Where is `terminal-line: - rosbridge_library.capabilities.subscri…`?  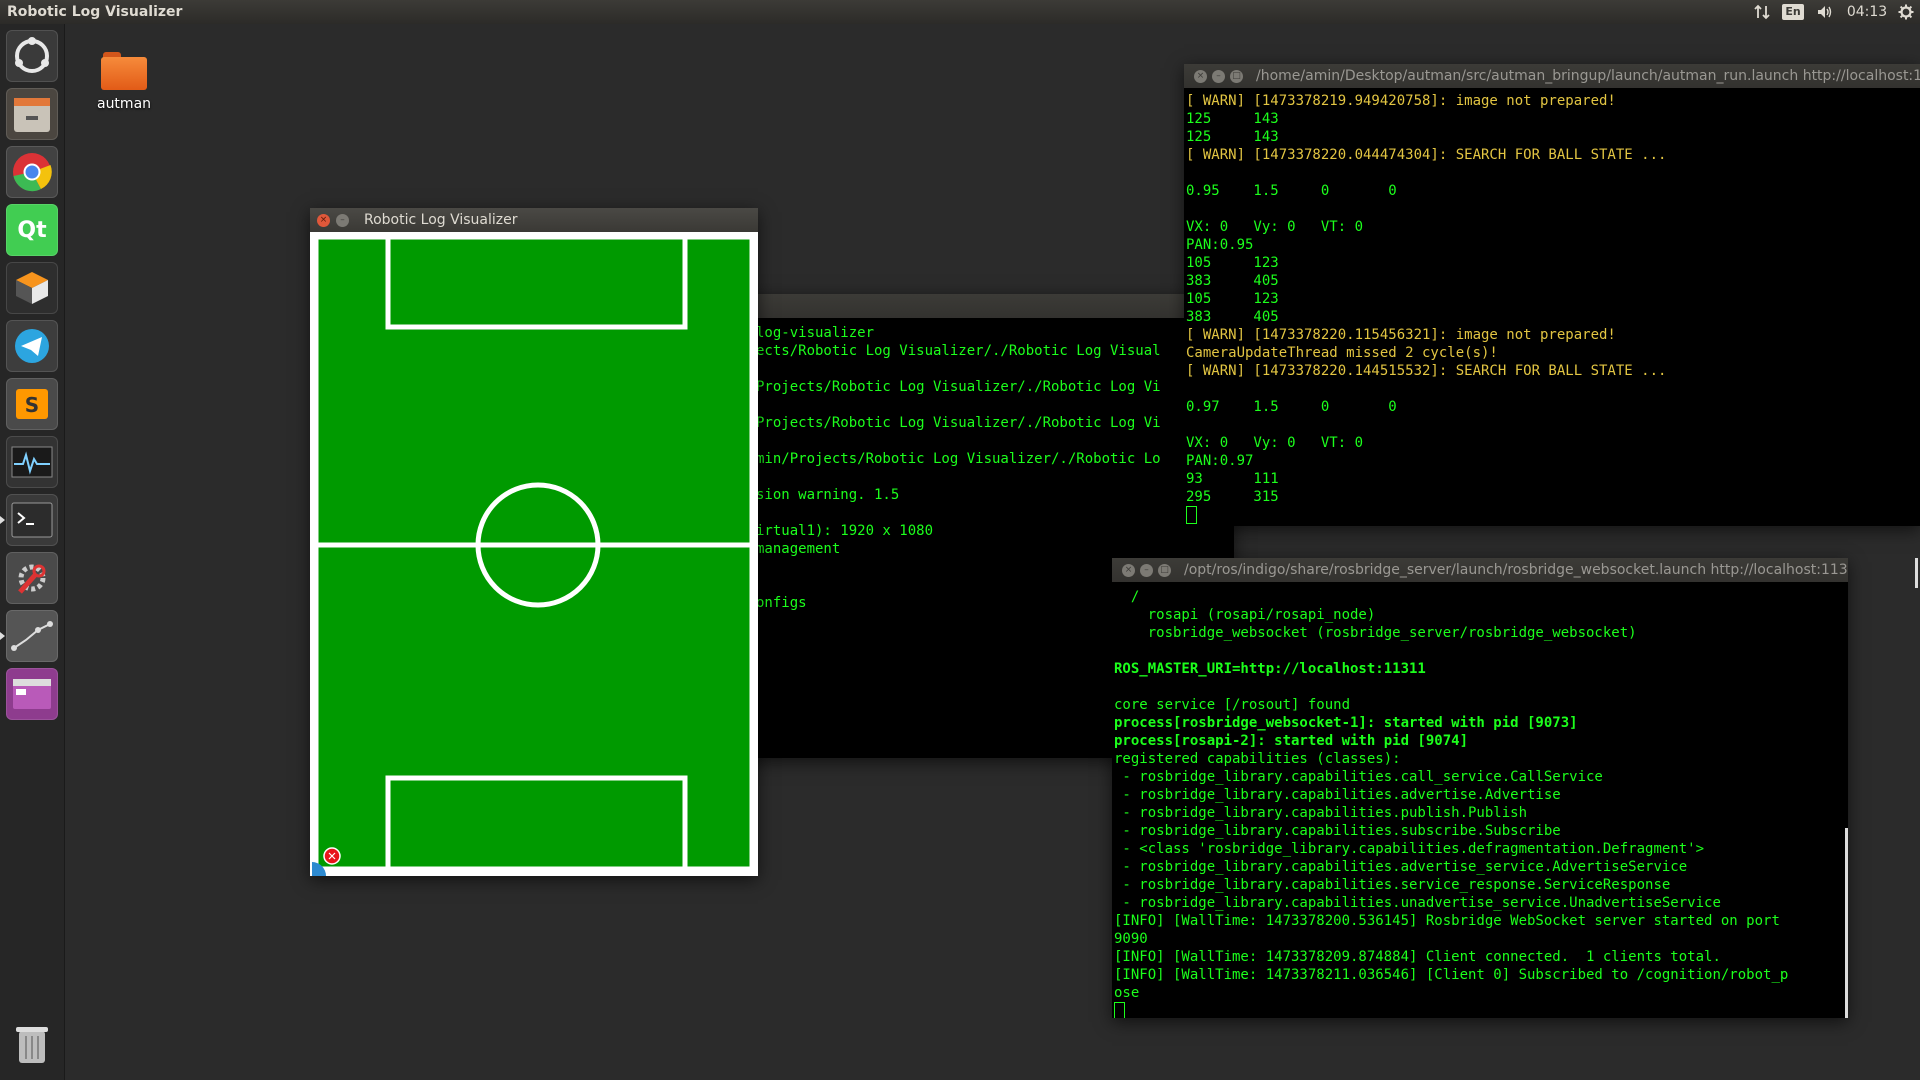
terminal-line: - rosbridge_library.capabilities.subscri… is located at coordinates (1337, 831).